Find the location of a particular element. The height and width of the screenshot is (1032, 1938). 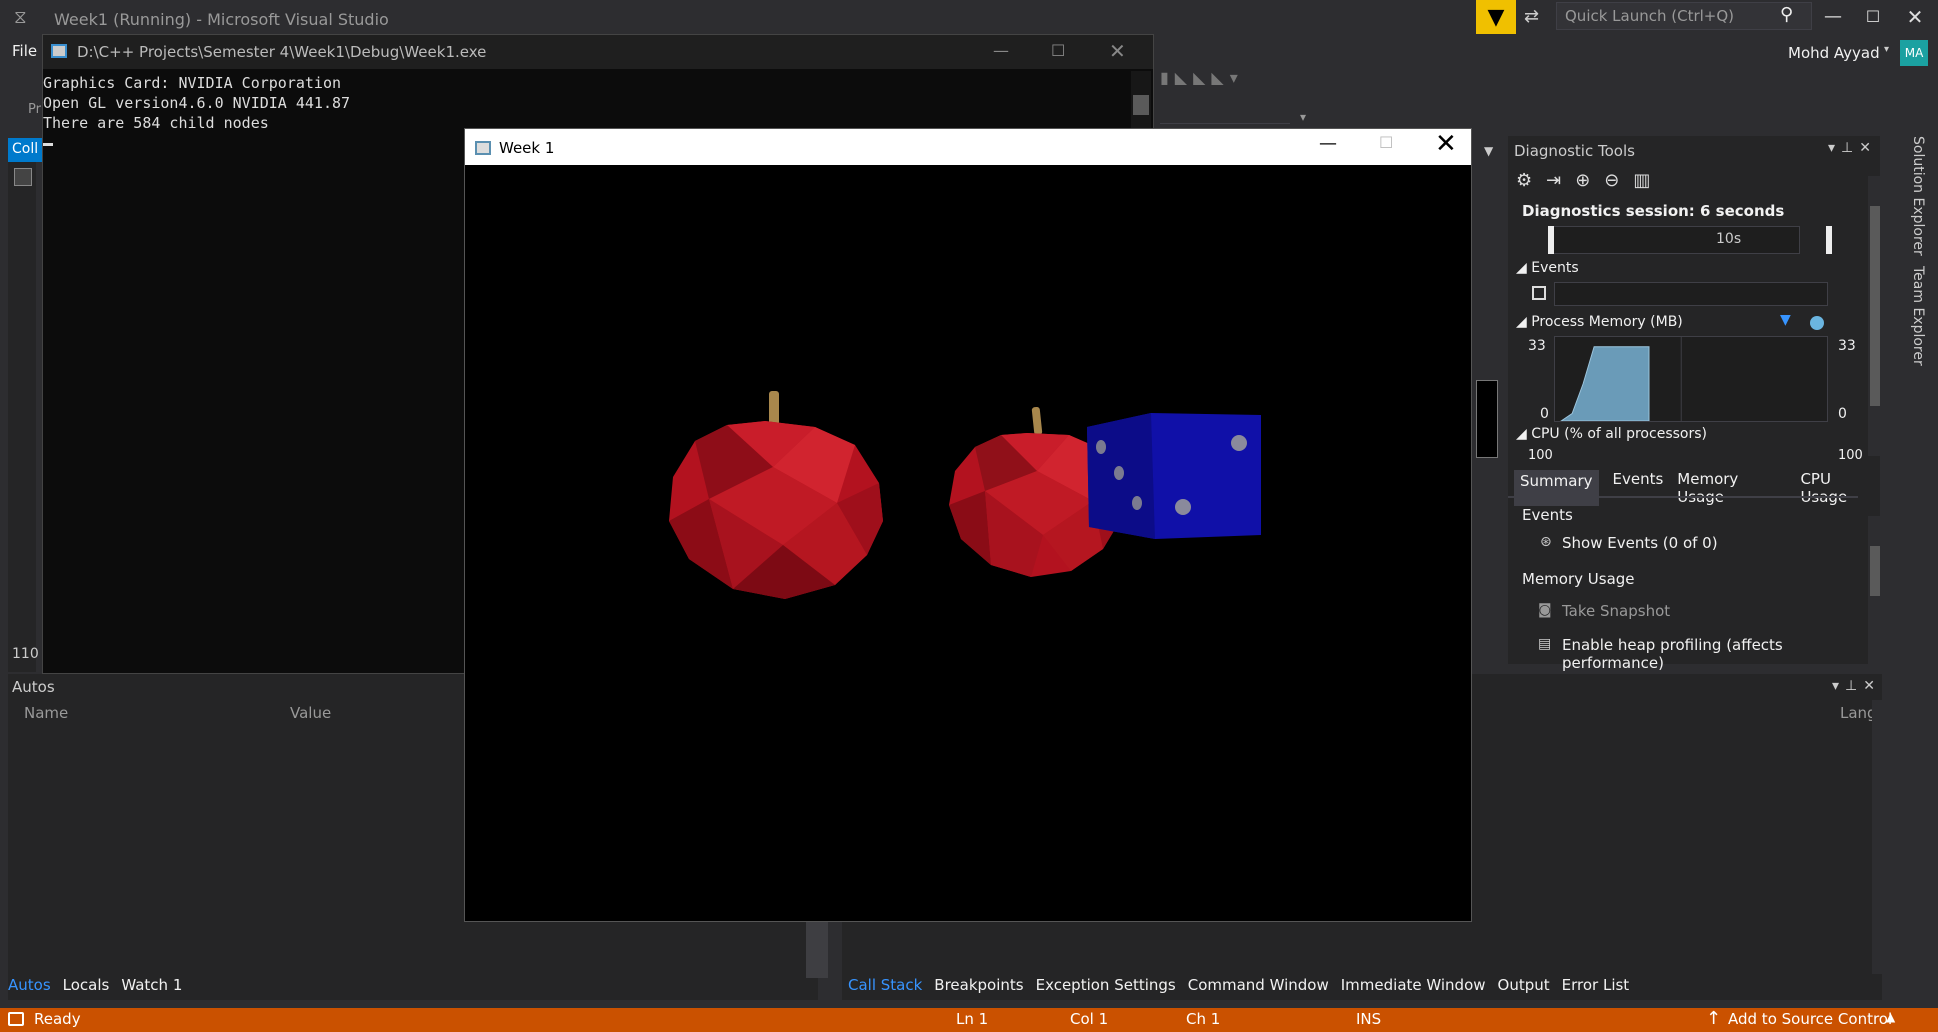

show-events-link: Show Events (0 of 0) is located at coordinates (1640, 543).